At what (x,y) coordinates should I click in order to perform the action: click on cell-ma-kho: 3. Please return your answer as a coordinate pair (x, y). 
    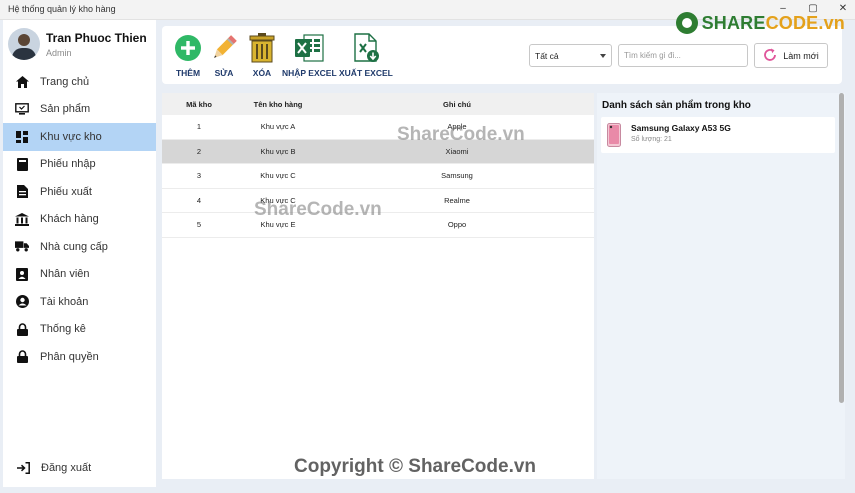
    Looking at the image, I should click on (199, 176).